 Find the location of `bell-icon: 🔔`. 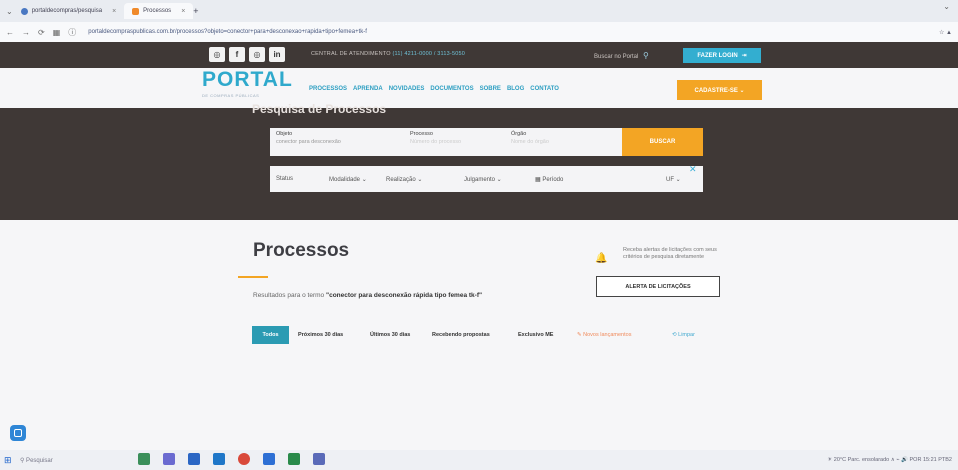

bell-icon: 🔔 is located at coordinates (601, 258).